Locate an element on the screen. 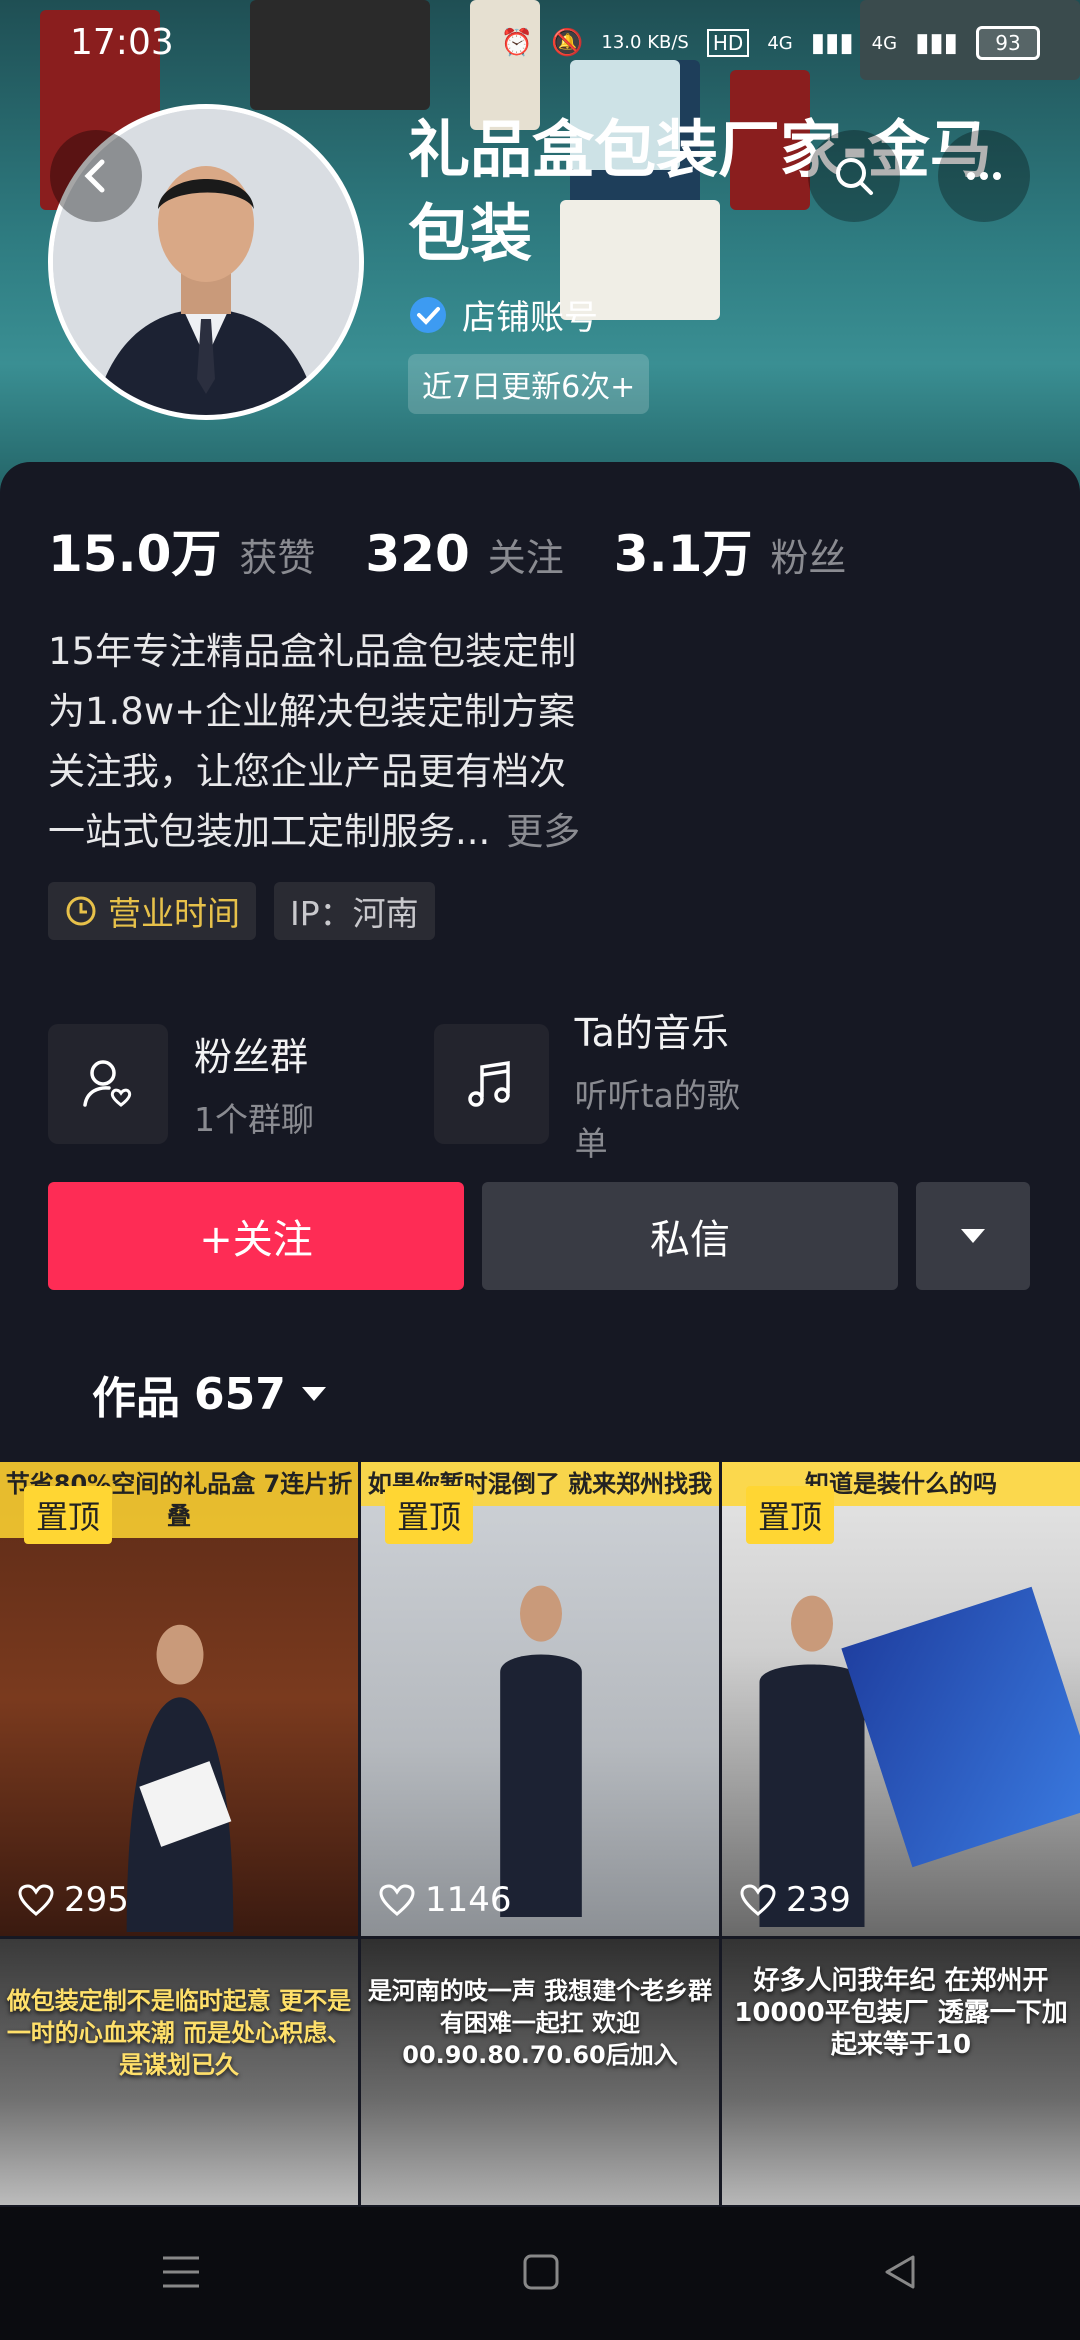 This screenshot has height=2340, width=1080. works-label: 作品 is located at coordinates (136, 1398).